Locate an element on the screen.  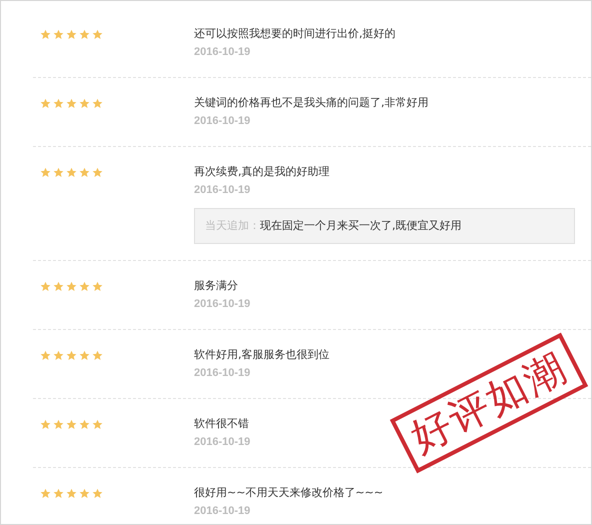
review-text: 关键词的价格再也不是我头痛的问题了,非常好用 is located at coordinates (312, 103).